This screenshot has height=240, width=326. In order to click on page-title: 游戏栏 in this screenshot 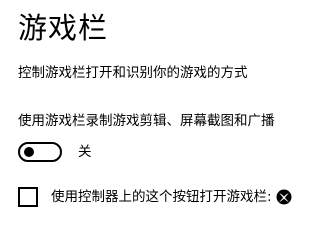, I will do `click(63, 28)`.